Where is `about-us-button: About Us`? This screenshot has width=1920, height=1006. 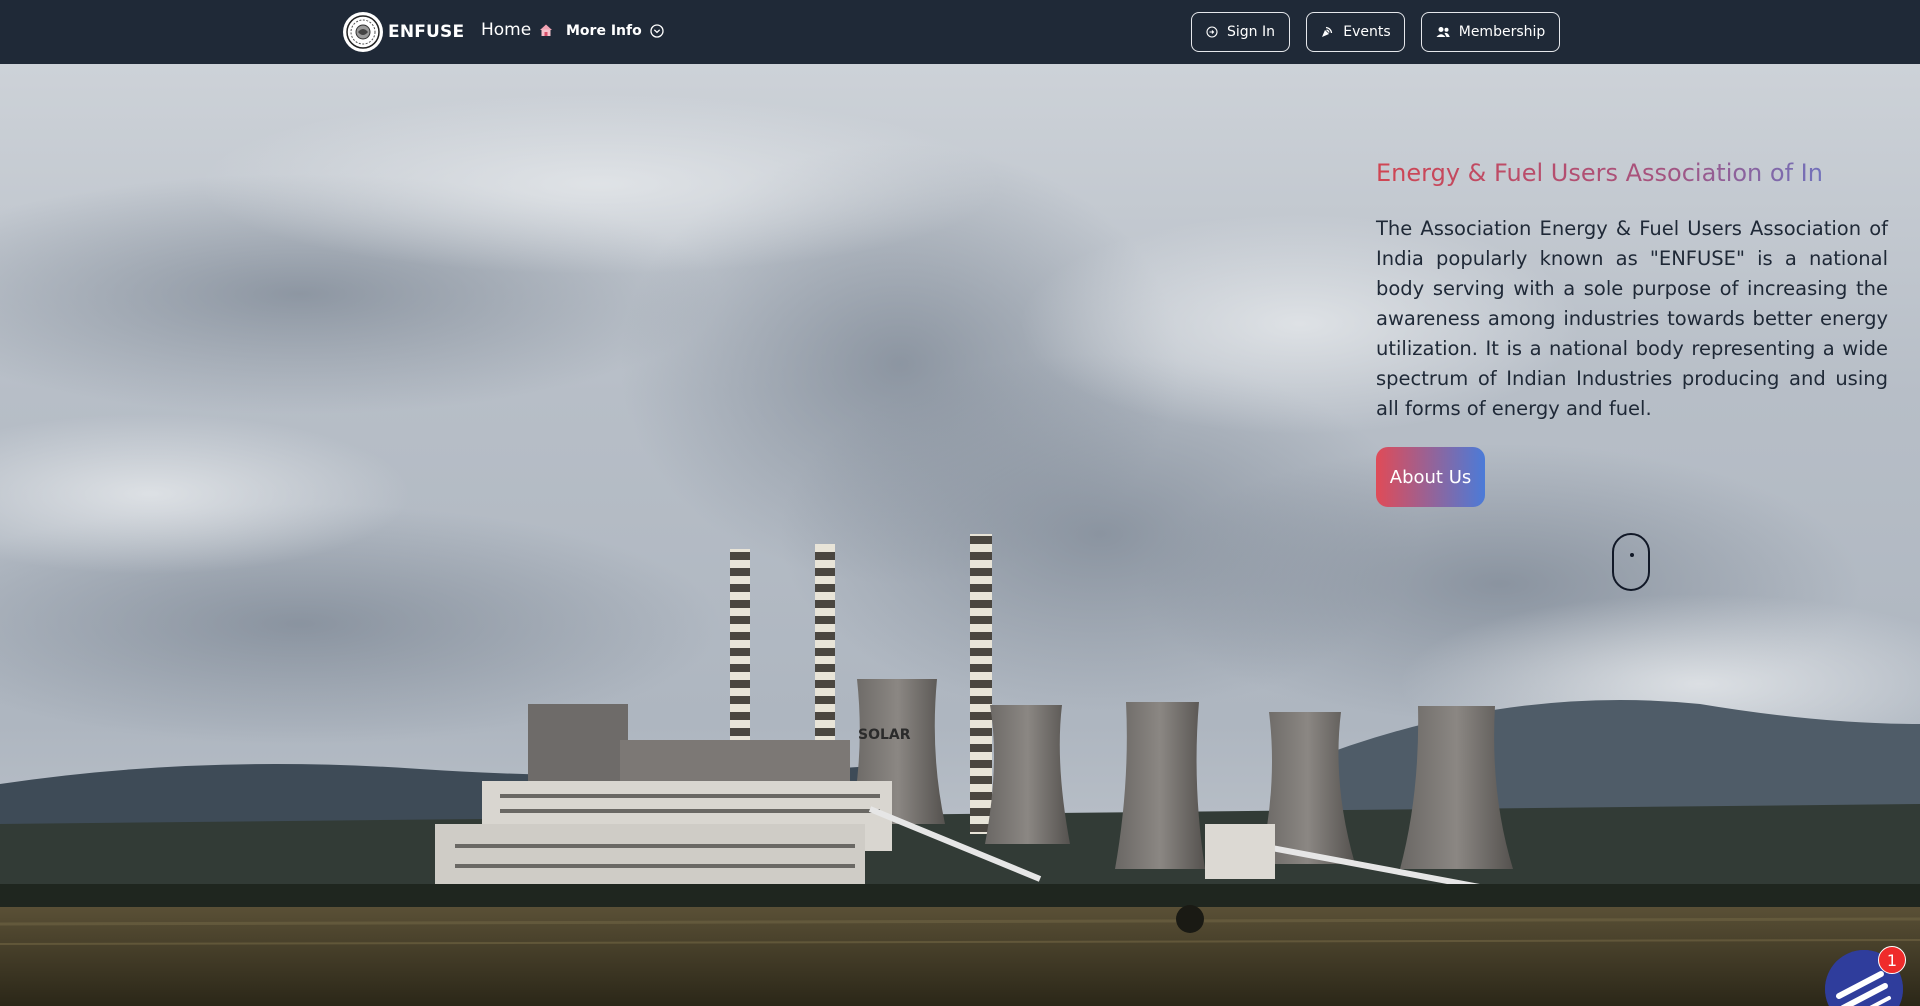 about-us-button: About Us is located at coordinates (1430, 477).